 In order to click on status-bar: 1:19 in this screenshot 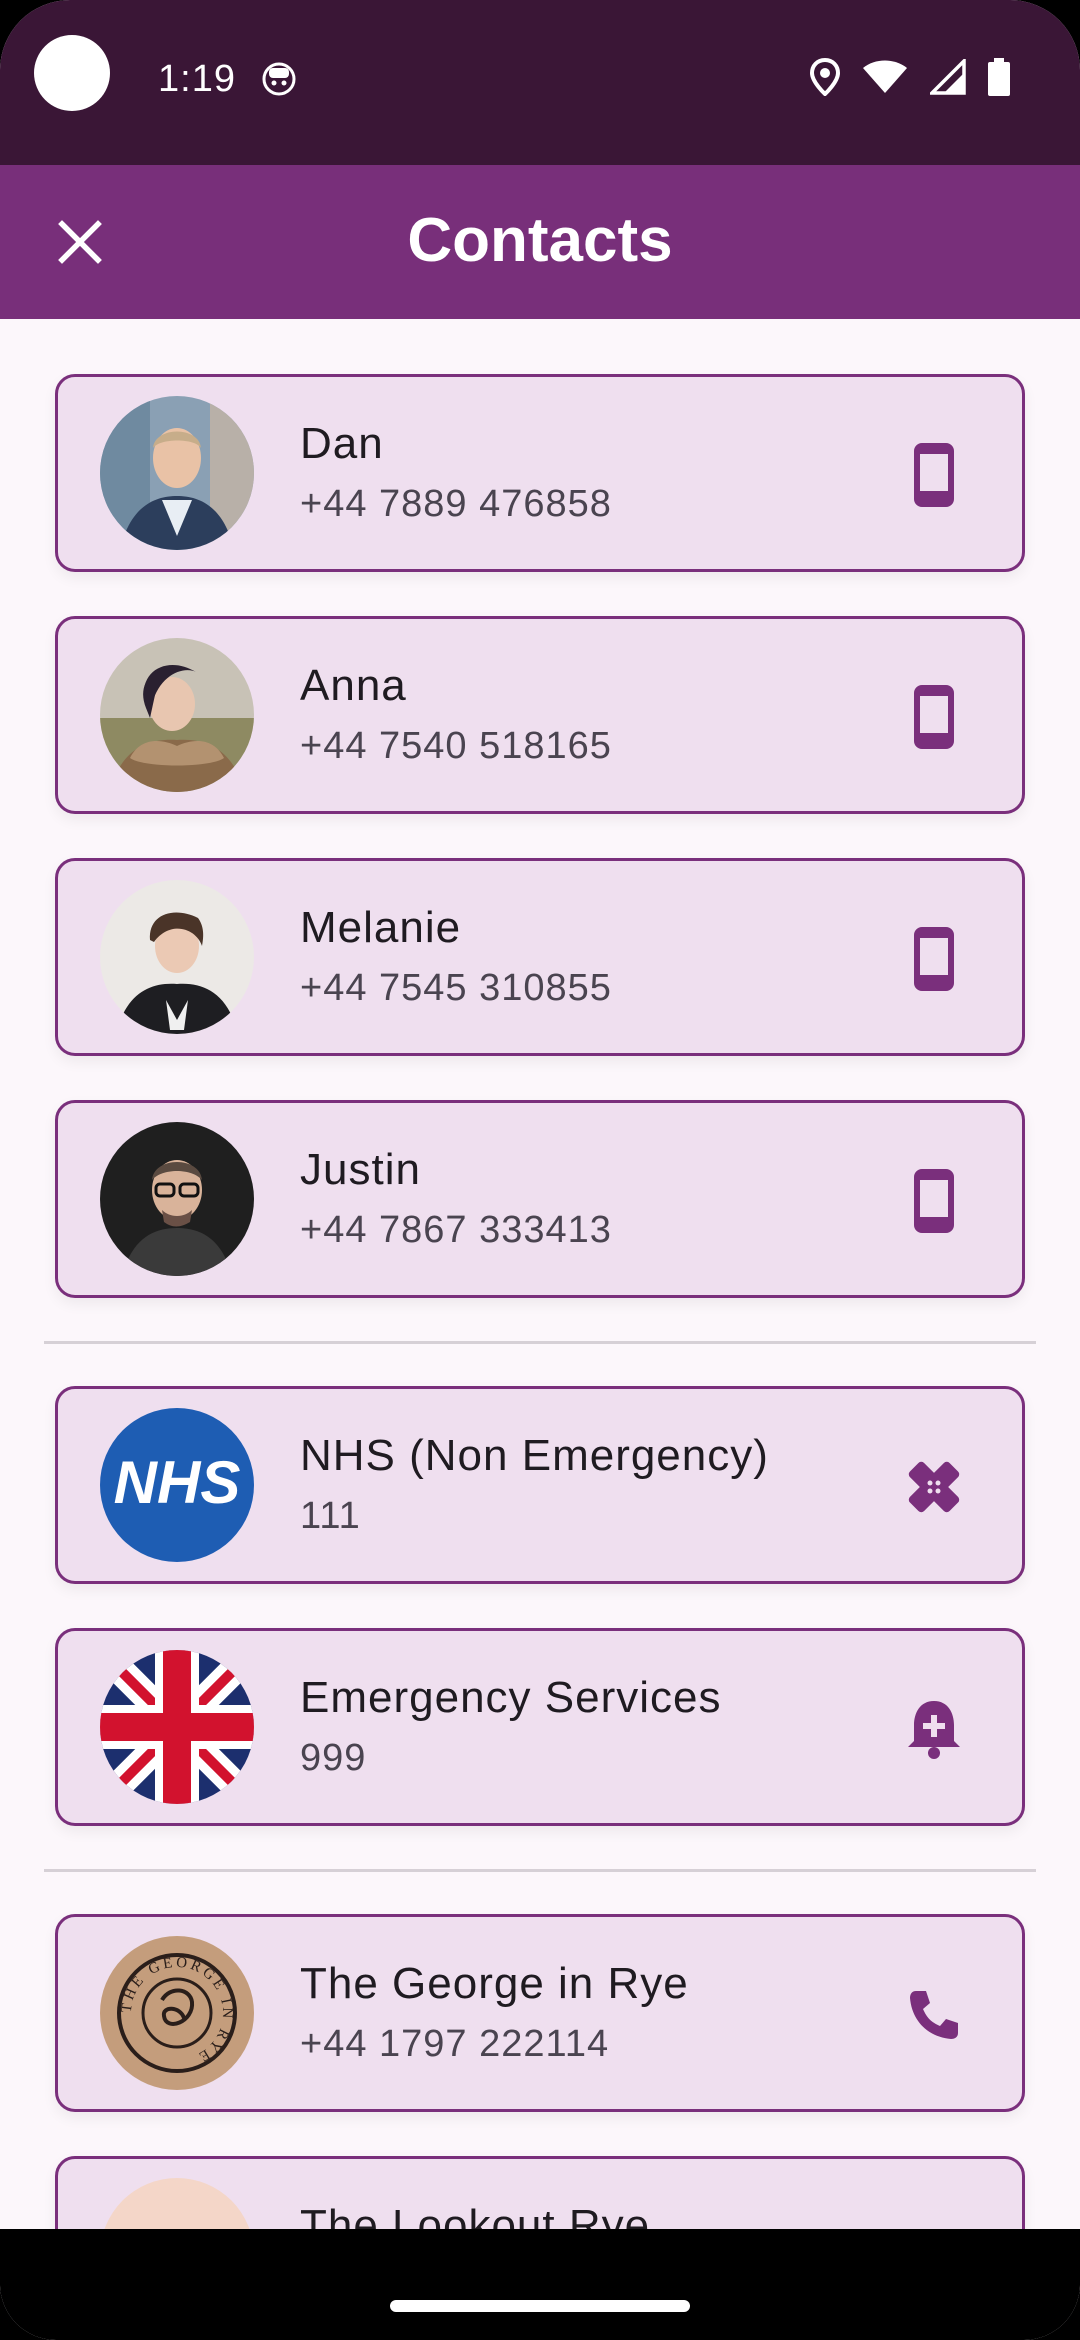, I will do `click(540, 82)`.